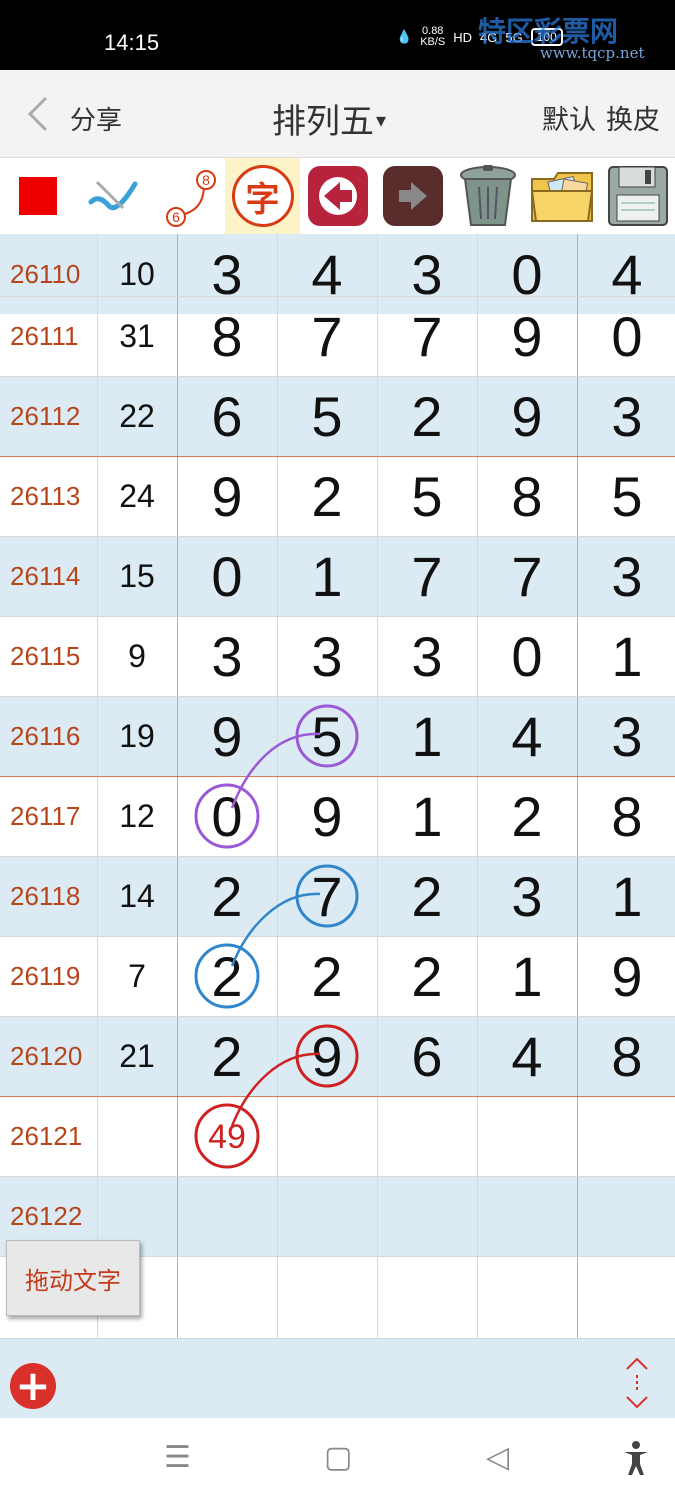  I want to click on water-drop-icon: 💧, so click(404, 36).